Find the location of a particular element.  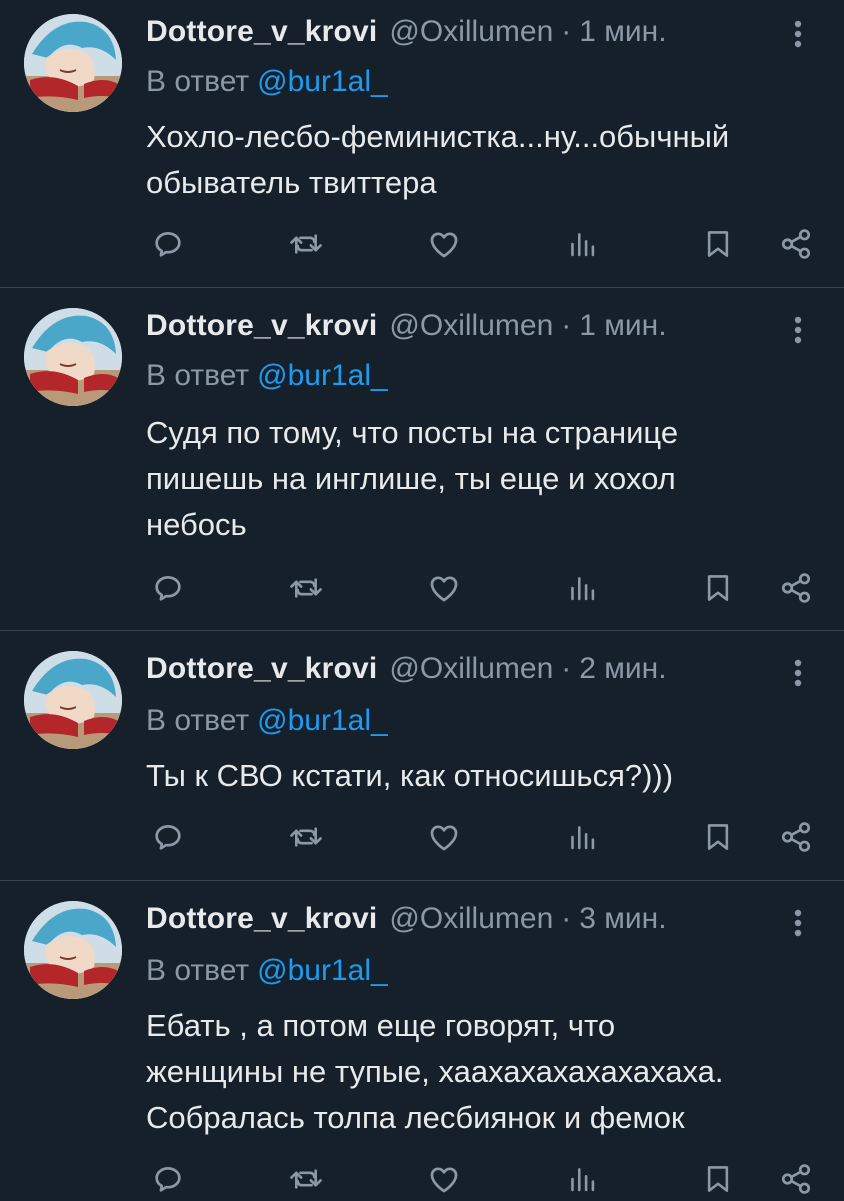

heart-icon is located at coordinates (444, 589).